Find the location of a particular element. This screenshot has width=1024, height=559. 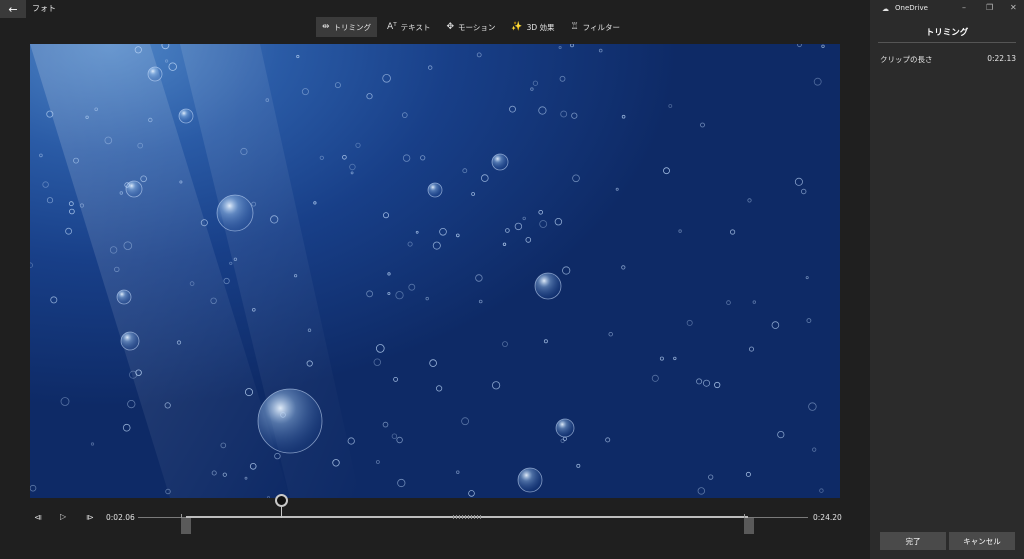

done-button: 完了 is located at coordinates (913, 541).